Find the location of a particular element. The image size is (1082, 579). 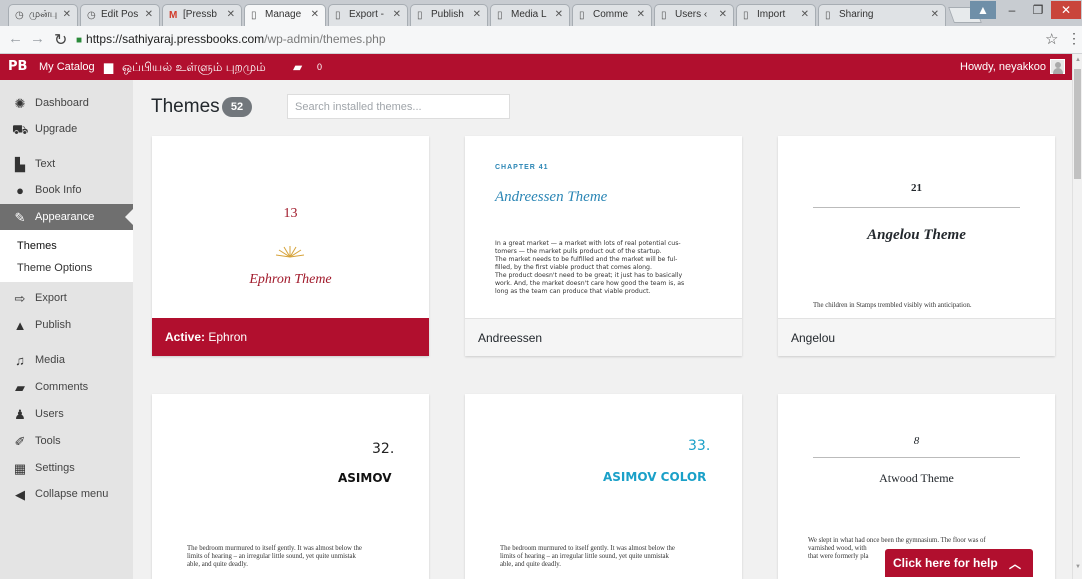

profile-icon: ▲ is located at coordinates (983, 10).